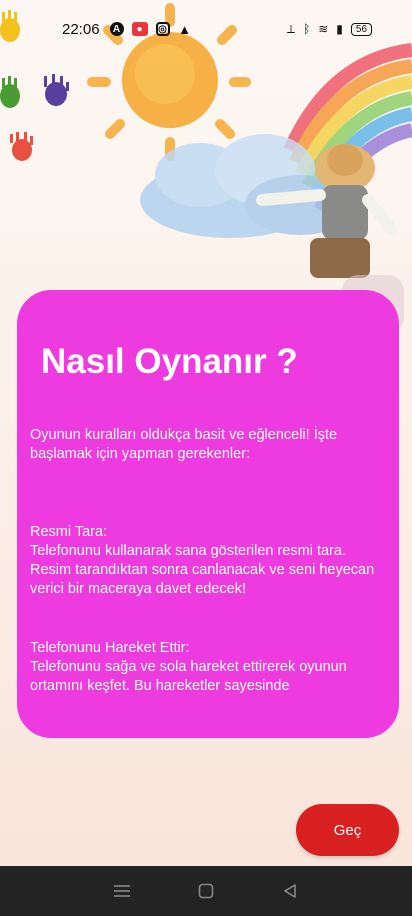 The image size is (412, 916). Describe the element at coordinates (329, 29) in the screenshot. I see `system-icons: ⟂ ᛒ ≋ ▮ 56` at that location.